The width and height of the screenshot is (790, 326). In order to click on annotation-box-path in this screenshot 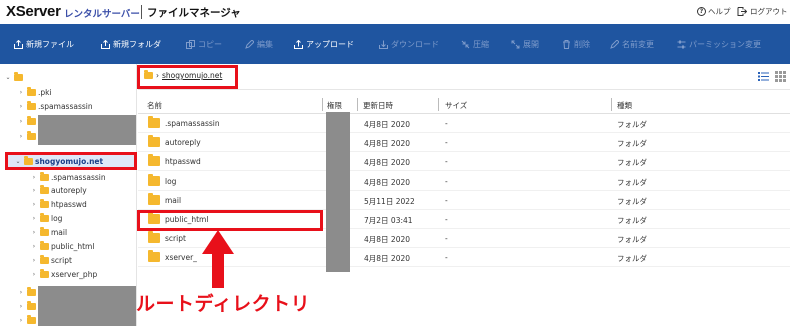, I will do `click(187, 77)`.